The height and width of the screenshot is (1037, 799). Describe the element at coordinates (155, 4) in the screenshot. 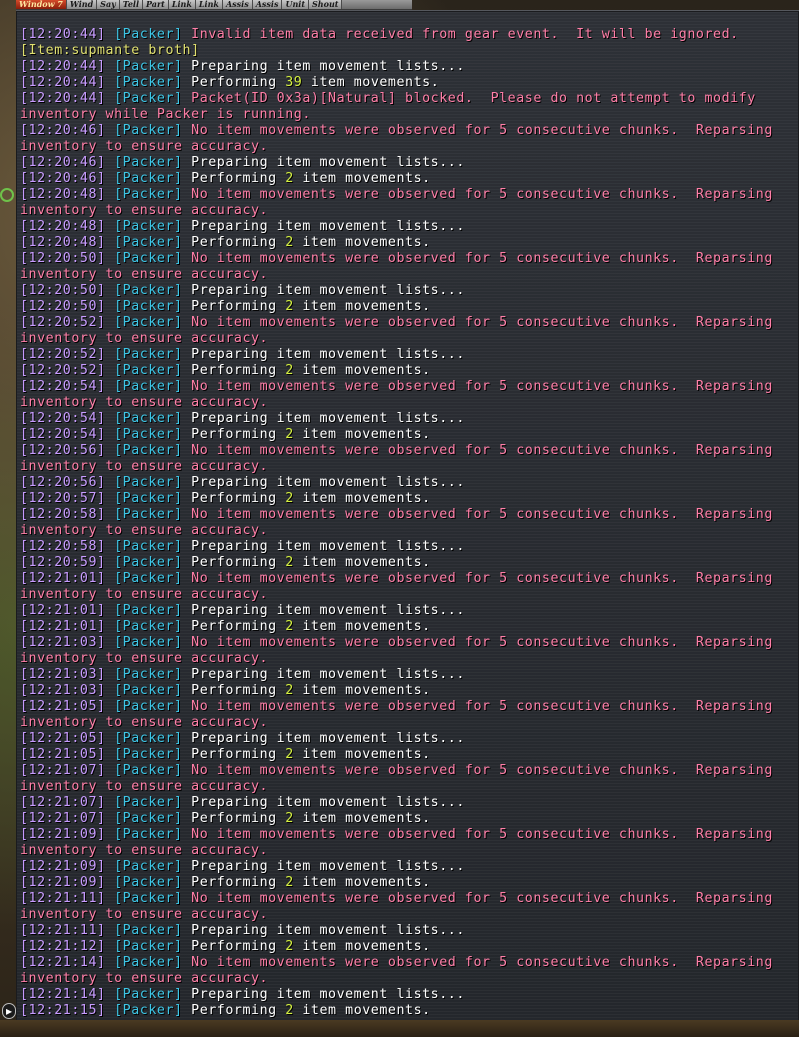

I see `chat-tab-4: Part` at that location.